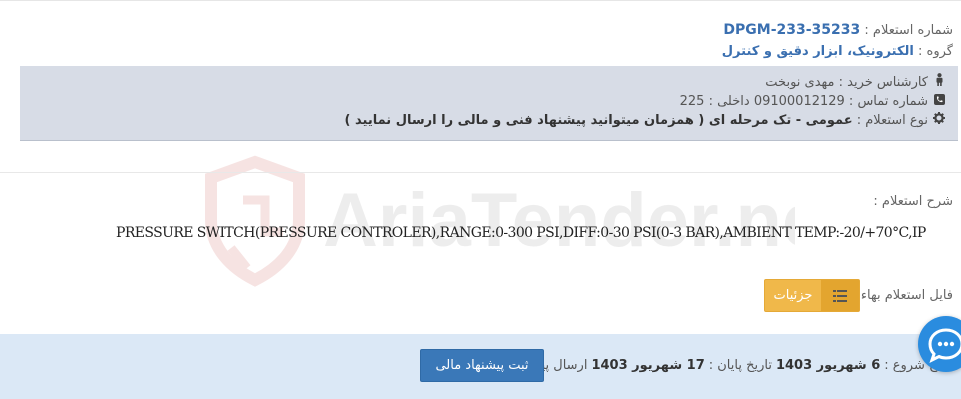  I want to click on inquiry-number: DPGM-233-35233, so click(792, 30).